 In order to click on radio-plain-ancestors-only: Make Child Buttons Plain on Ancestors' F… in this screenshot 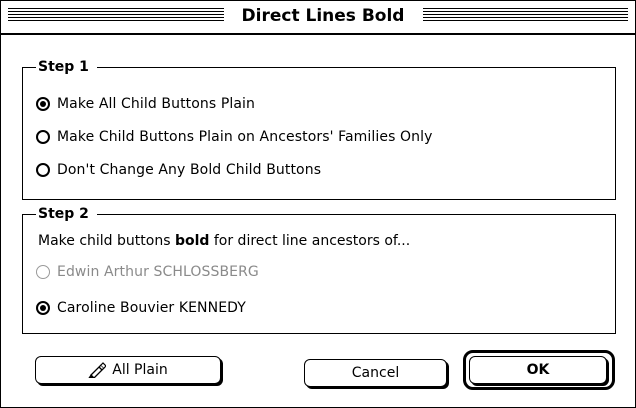, I will do `click(234, 137)`.